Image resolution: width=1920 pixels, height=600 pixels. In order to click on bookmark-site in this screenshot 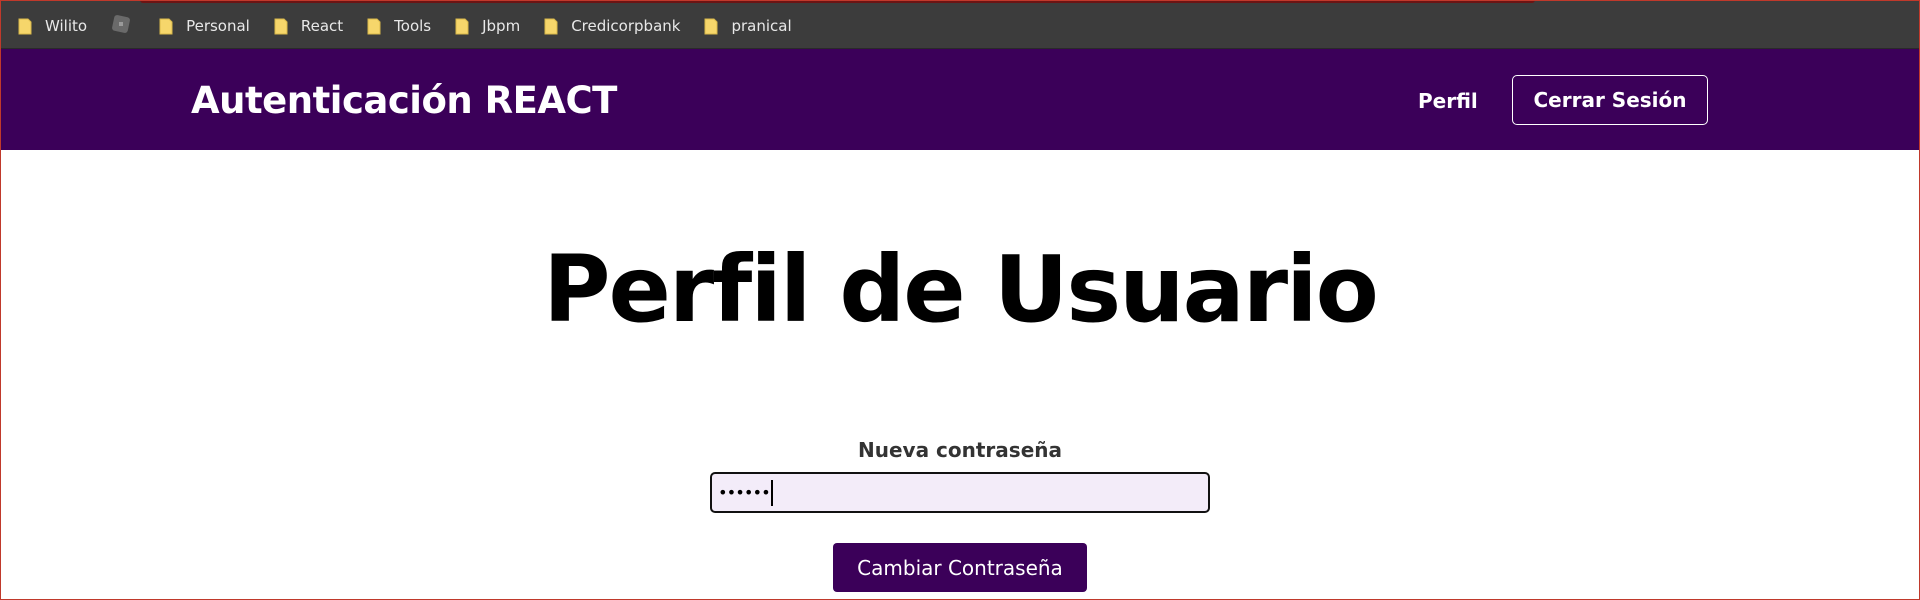, I will do `click(121, 26)`.